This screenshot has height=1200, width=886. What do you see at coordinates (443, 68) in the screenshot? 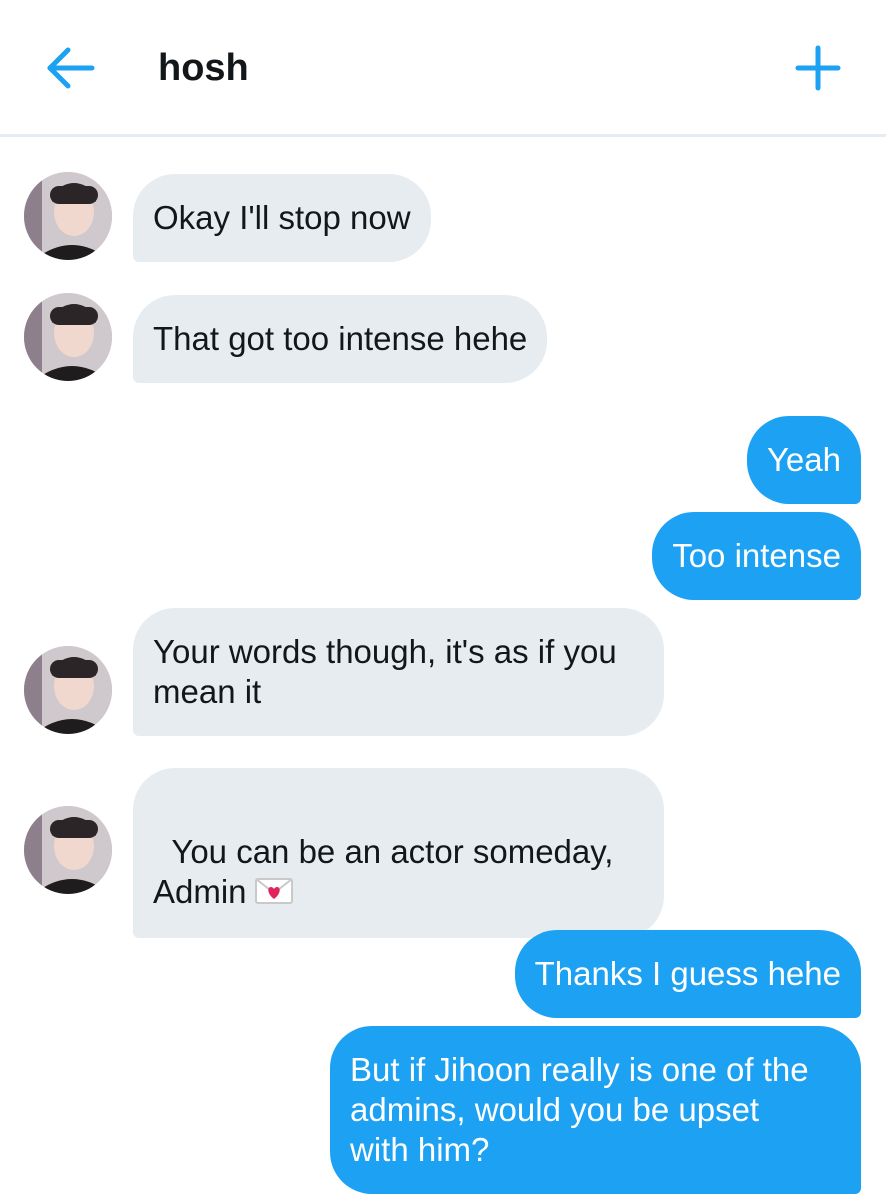
I see `conversation-header: hosh` at bounding box center [443, 68].